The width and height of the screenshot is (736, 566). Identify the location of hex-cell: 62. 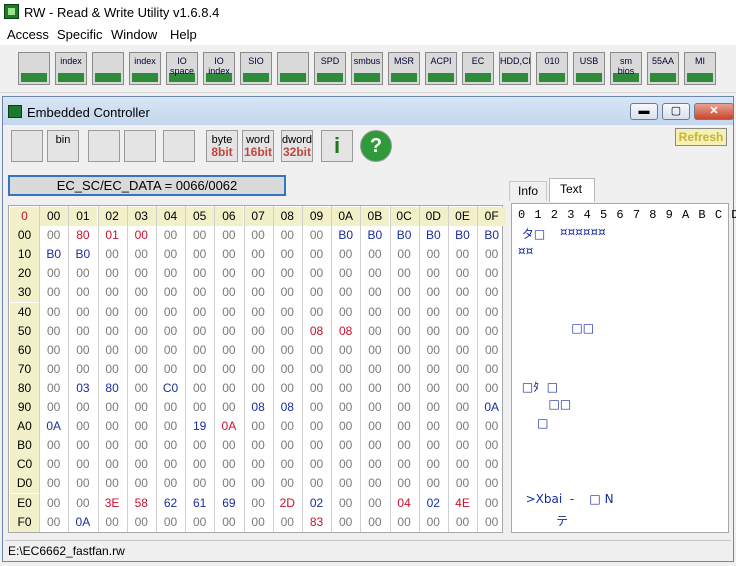
(170, 503).